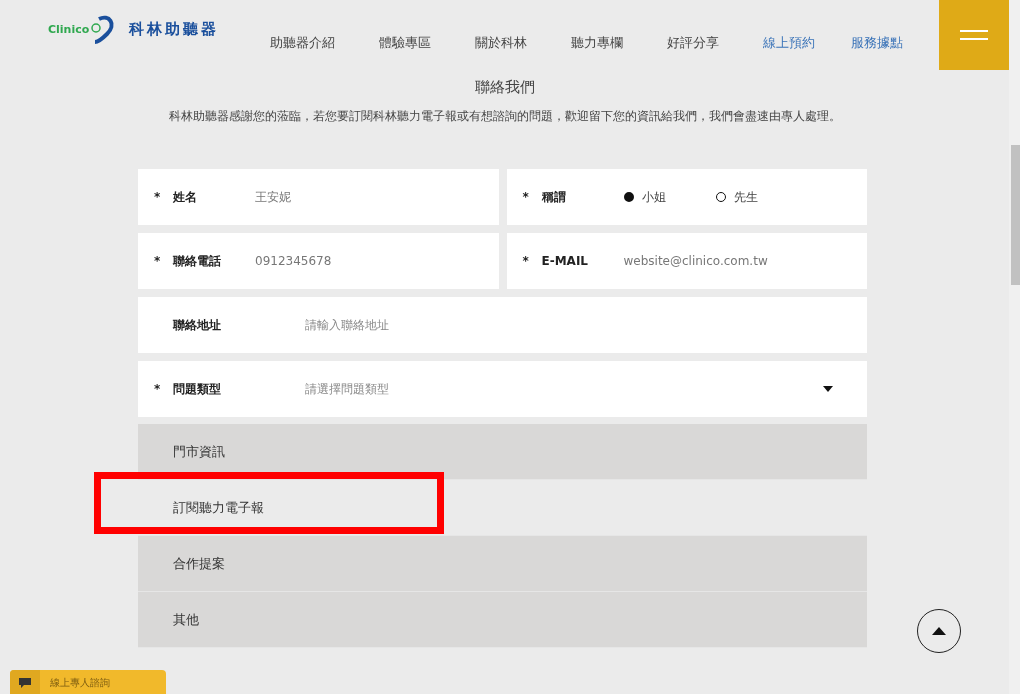 The width and height of the screenshot is (1020, 694). Describe the element at coordinates (1015, 215) in the screenshot. I see `scrollbar-thumb` at that location.